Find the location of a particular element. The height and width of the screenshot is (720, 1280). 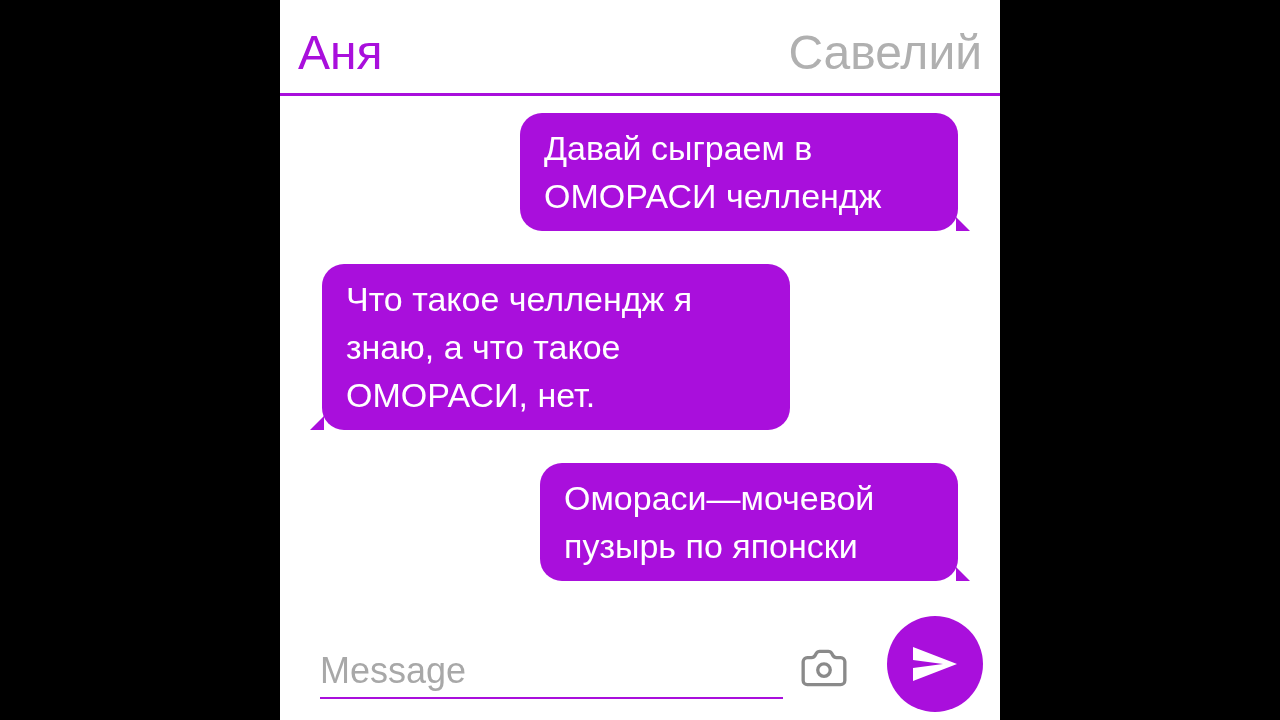

contact-name: Аня is located at coordinates (340, 53).